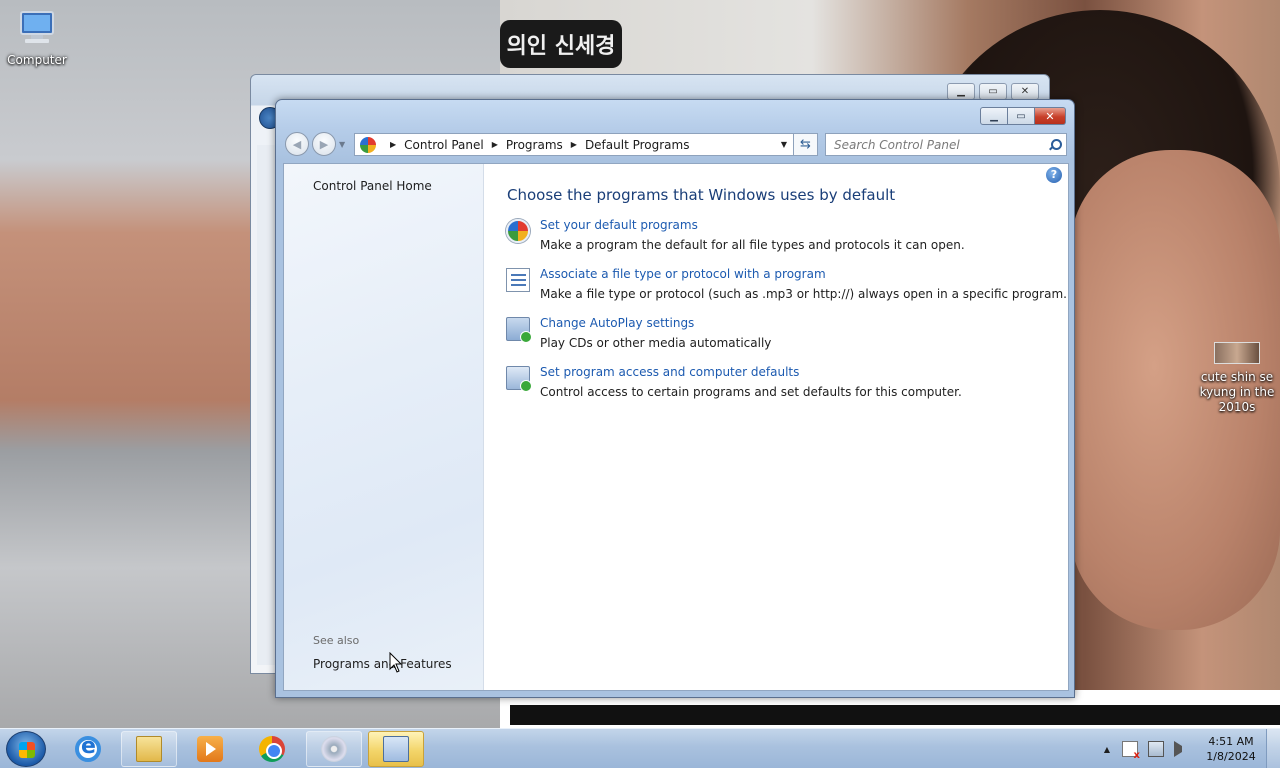 The height and width of the screenshot is (768, 1280). I want to click on taskbar-media-player, so click(210, 749).